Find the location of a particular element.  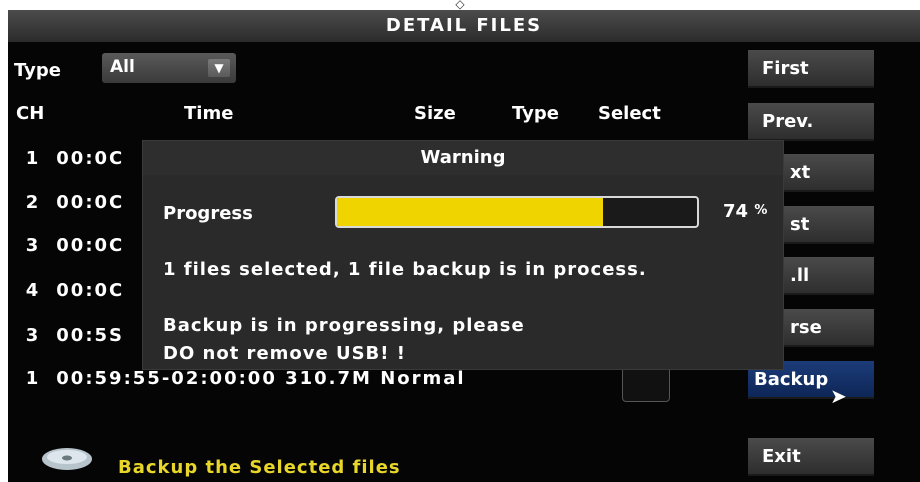

chevron-down-icon: ▼ is located at coordinates (219, 68).